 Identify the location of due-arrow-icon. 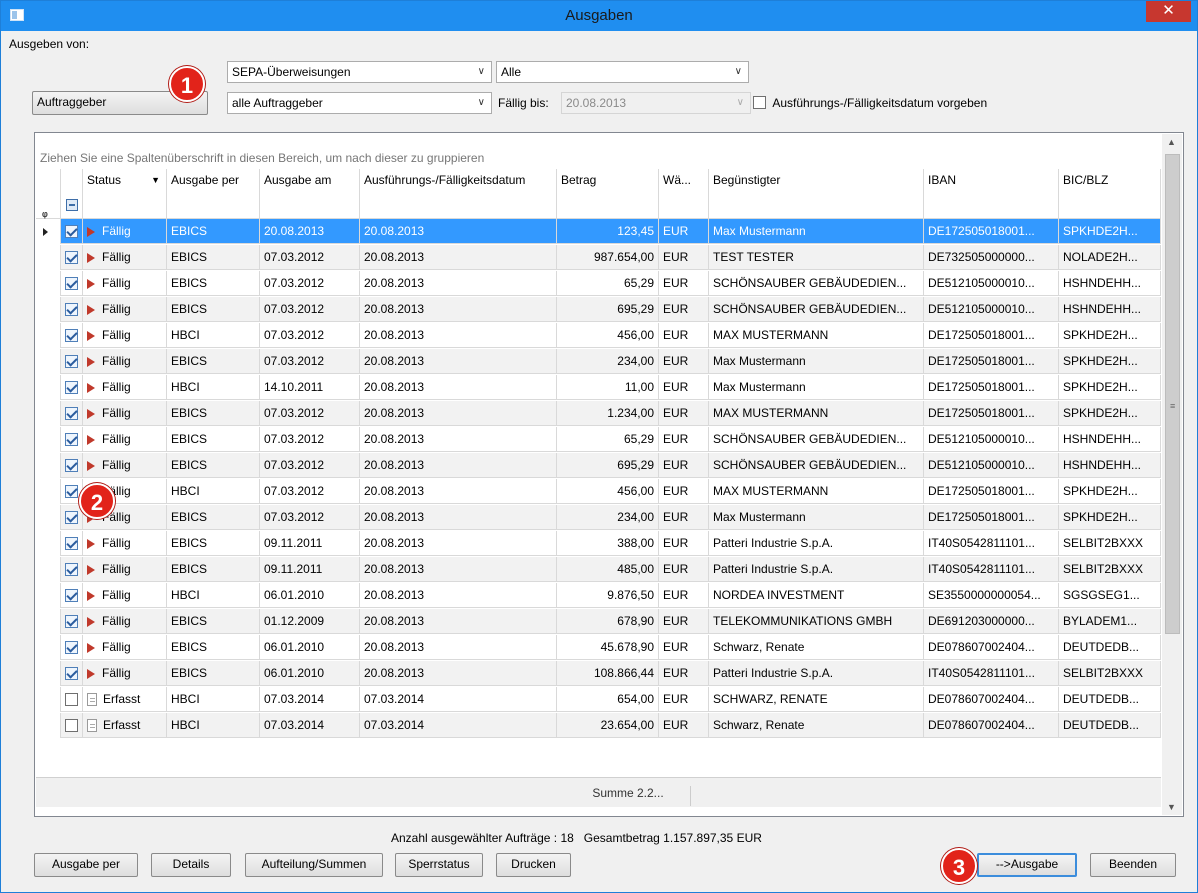
(91, 647).